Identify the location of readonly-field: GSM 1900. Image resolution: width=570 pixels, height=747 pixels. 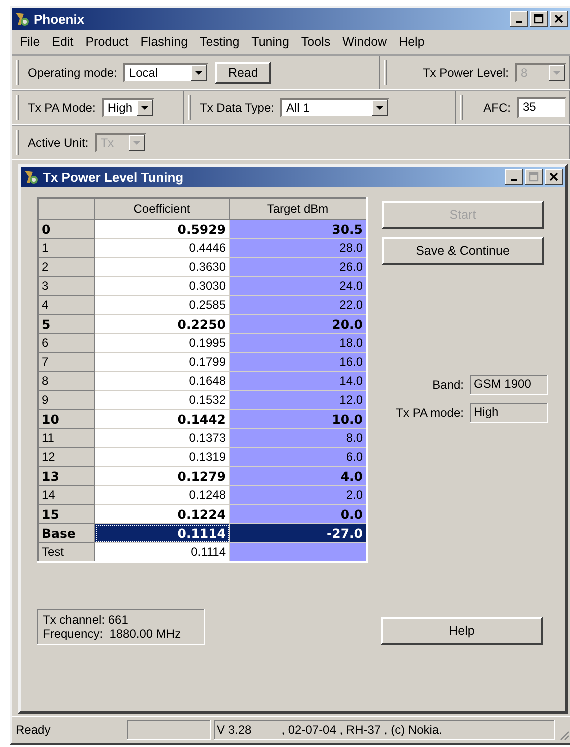
(509, 385).